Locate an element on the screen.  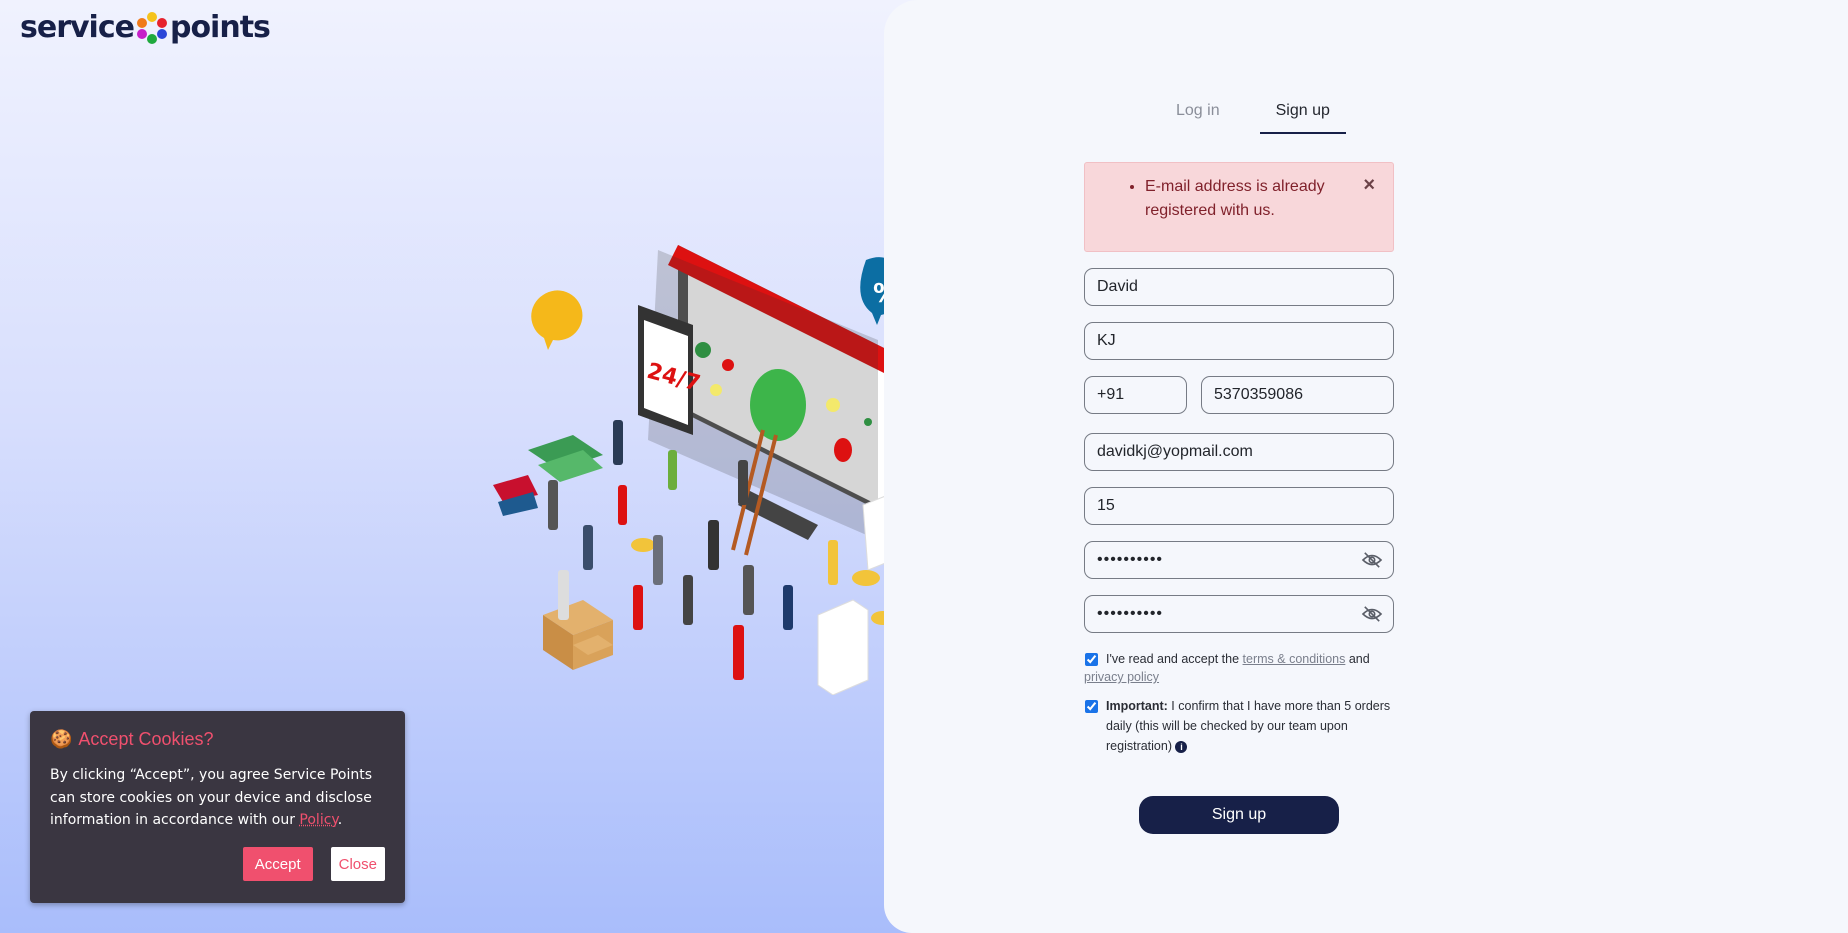
close-alert-icon: × is located at coordinates (1369, 185).